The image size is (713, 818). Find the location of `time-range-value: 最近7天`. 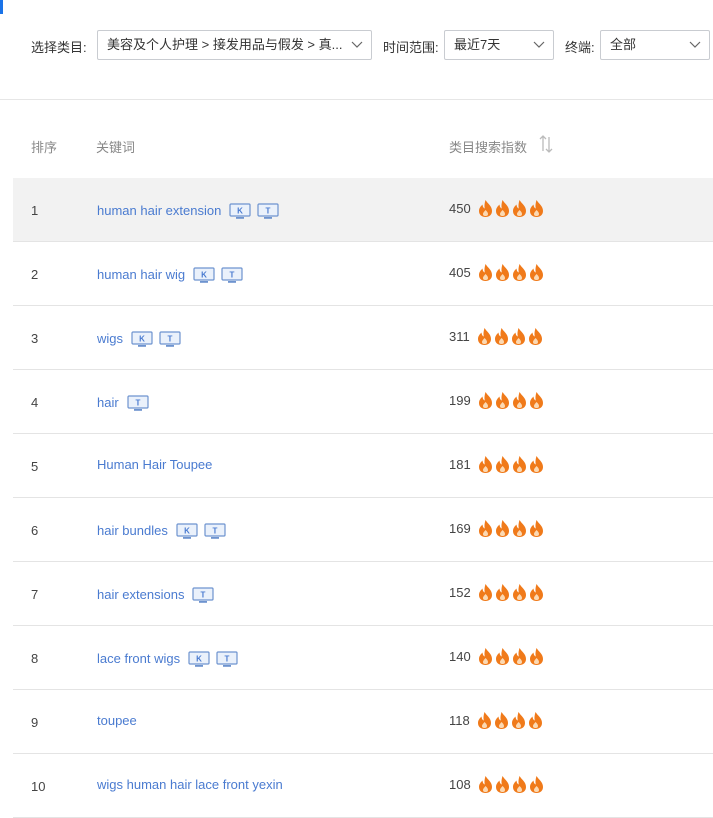

time-range-value: 最近7天 is located at coordinates (477, 44).